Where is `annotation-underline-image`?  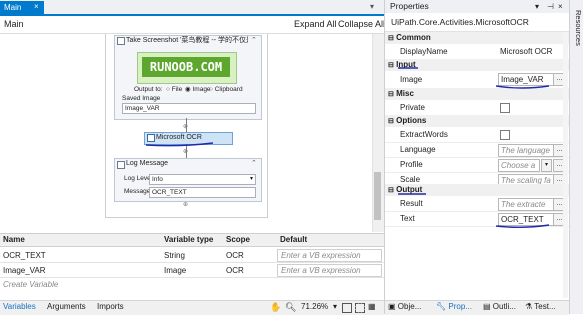
annotation-underline-image is located at coordinates (522, 87).